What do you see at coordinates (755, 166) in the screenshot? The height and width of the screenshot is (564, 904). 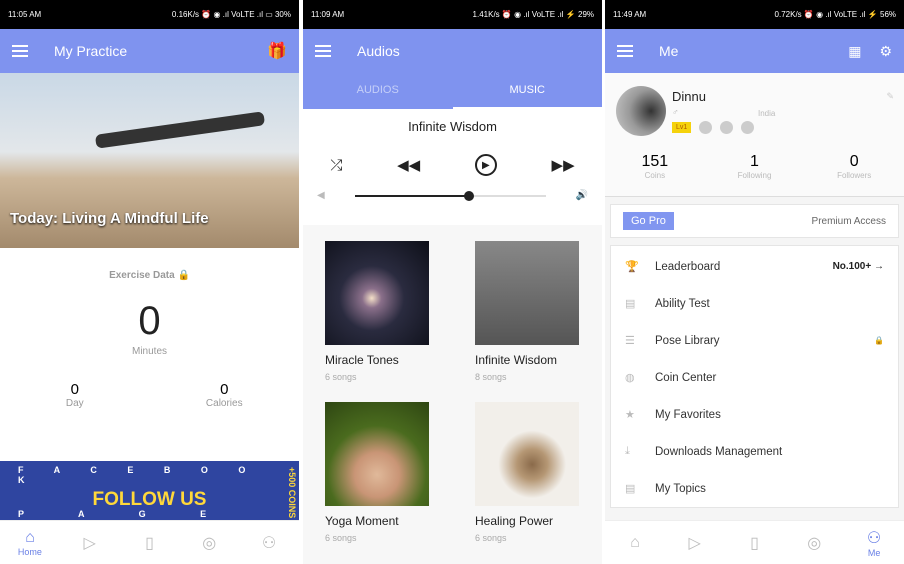 I see `stat-following: 1 Following` at bounding box center [755, 166].